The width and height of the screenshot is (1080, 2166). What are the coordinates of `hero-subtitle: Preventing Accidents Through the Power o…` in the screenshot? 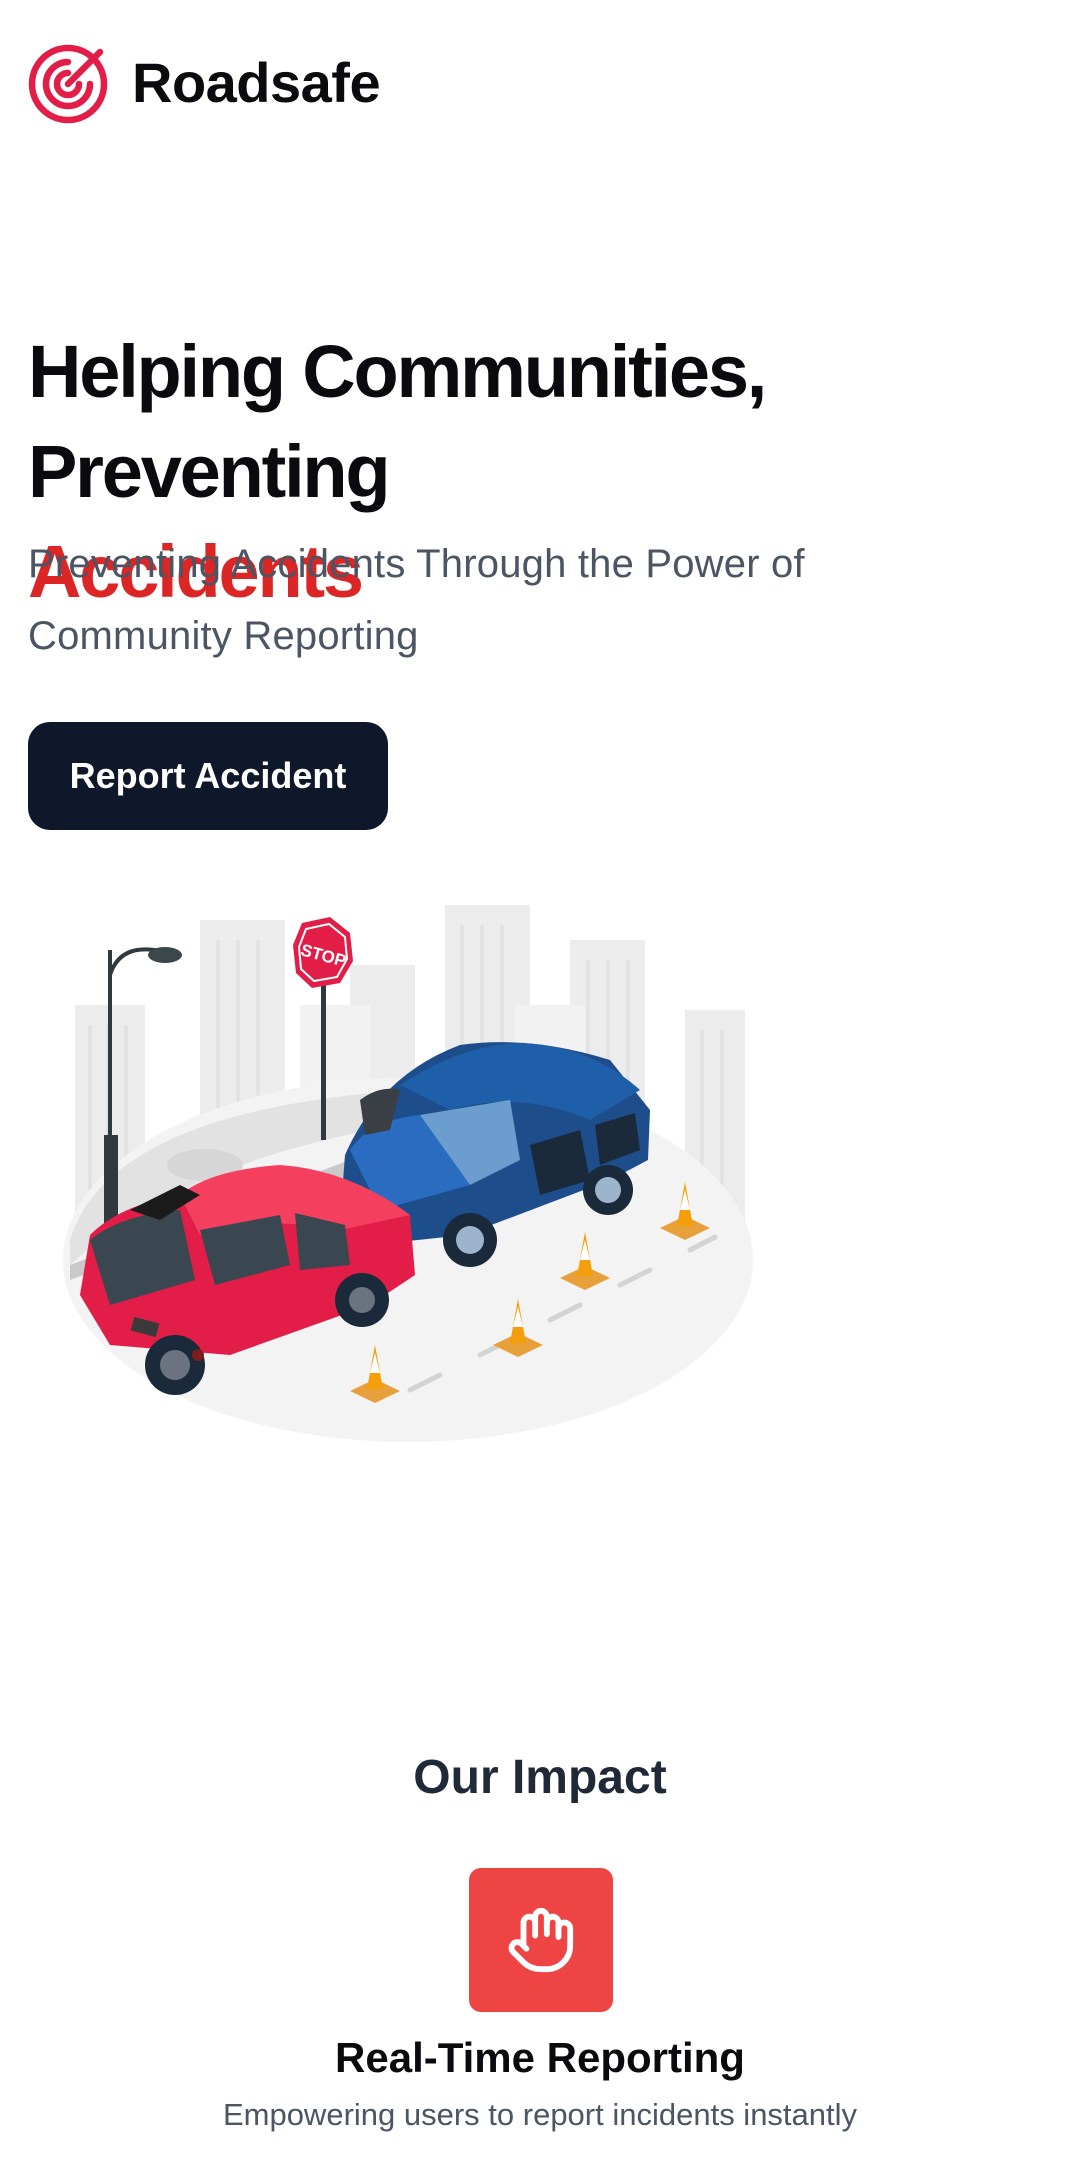 It's located at (416, 600).